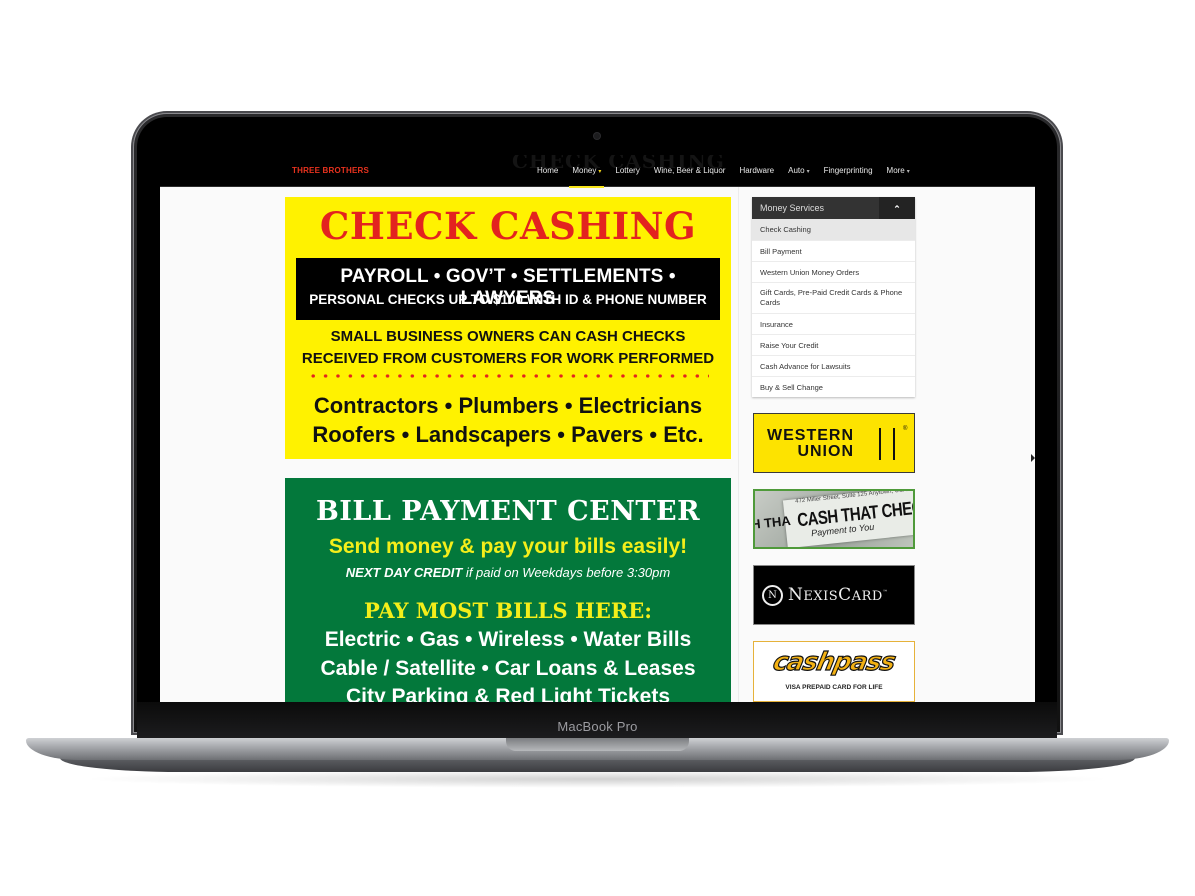 The width and height of the screenshot is (1195, 896). I want to click on wu-line-2: UNION, so click(825, 451).